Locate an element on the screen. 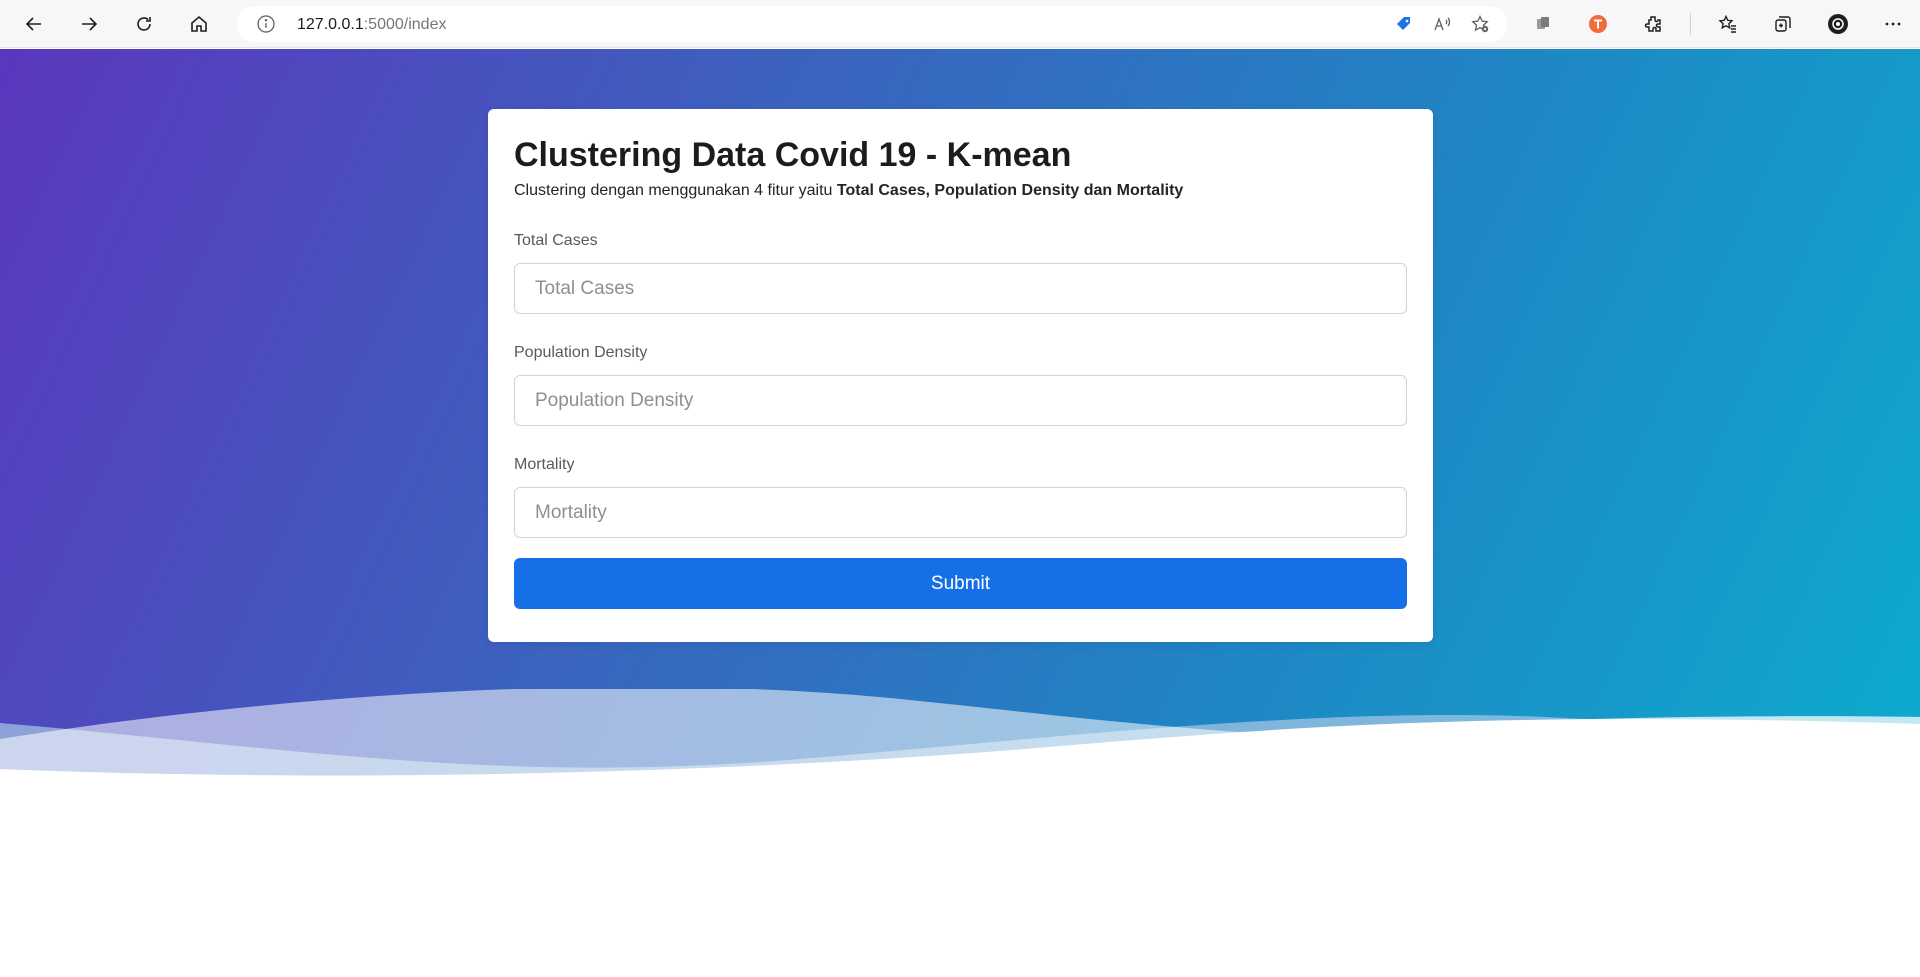  refresh-icon is located at coordinates (144, 24).